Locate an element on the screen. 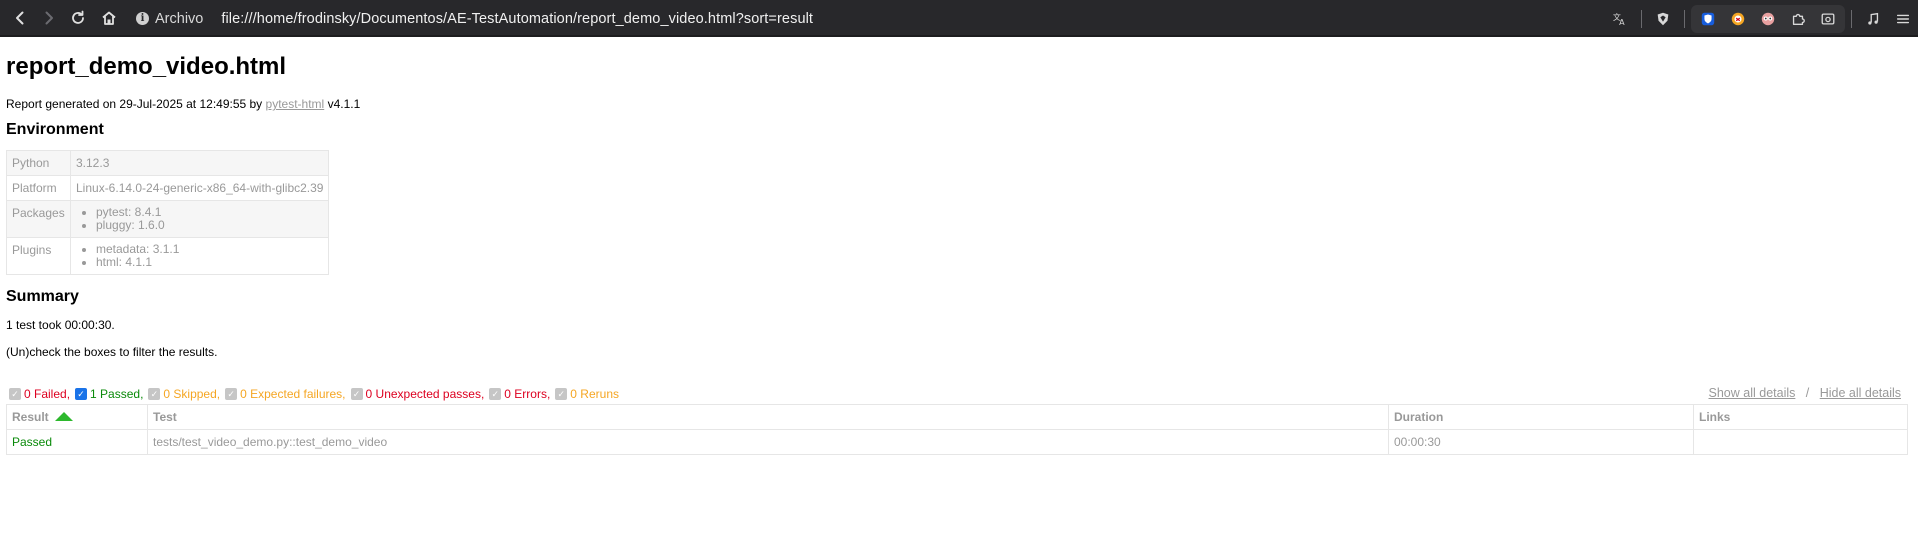 The image size is (1918, 544). filter-failed-label: 0 Failed, is located at coordinates (47, 394).